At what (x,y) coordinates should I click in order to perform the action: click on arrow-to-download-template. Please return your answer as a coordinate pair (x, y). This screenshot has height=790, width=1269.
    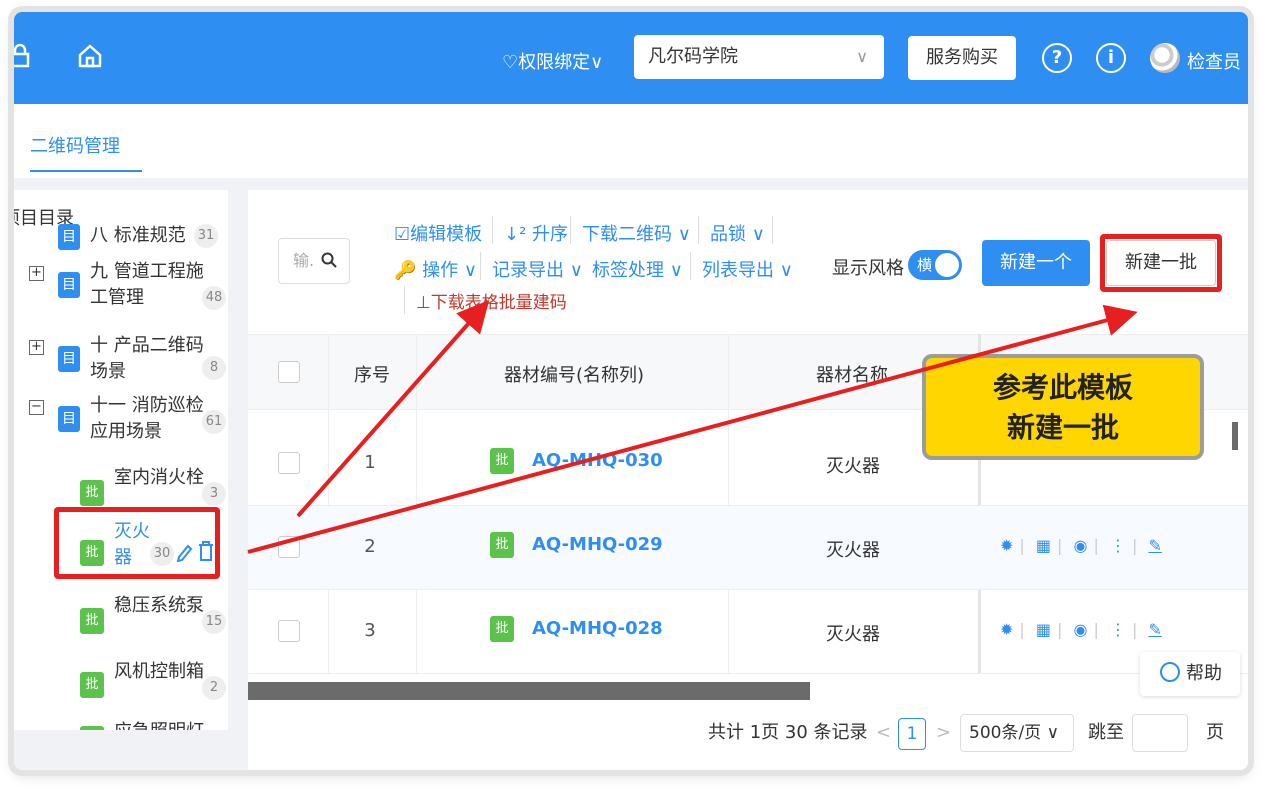
    Looking at the image, I should click on (393, 409).